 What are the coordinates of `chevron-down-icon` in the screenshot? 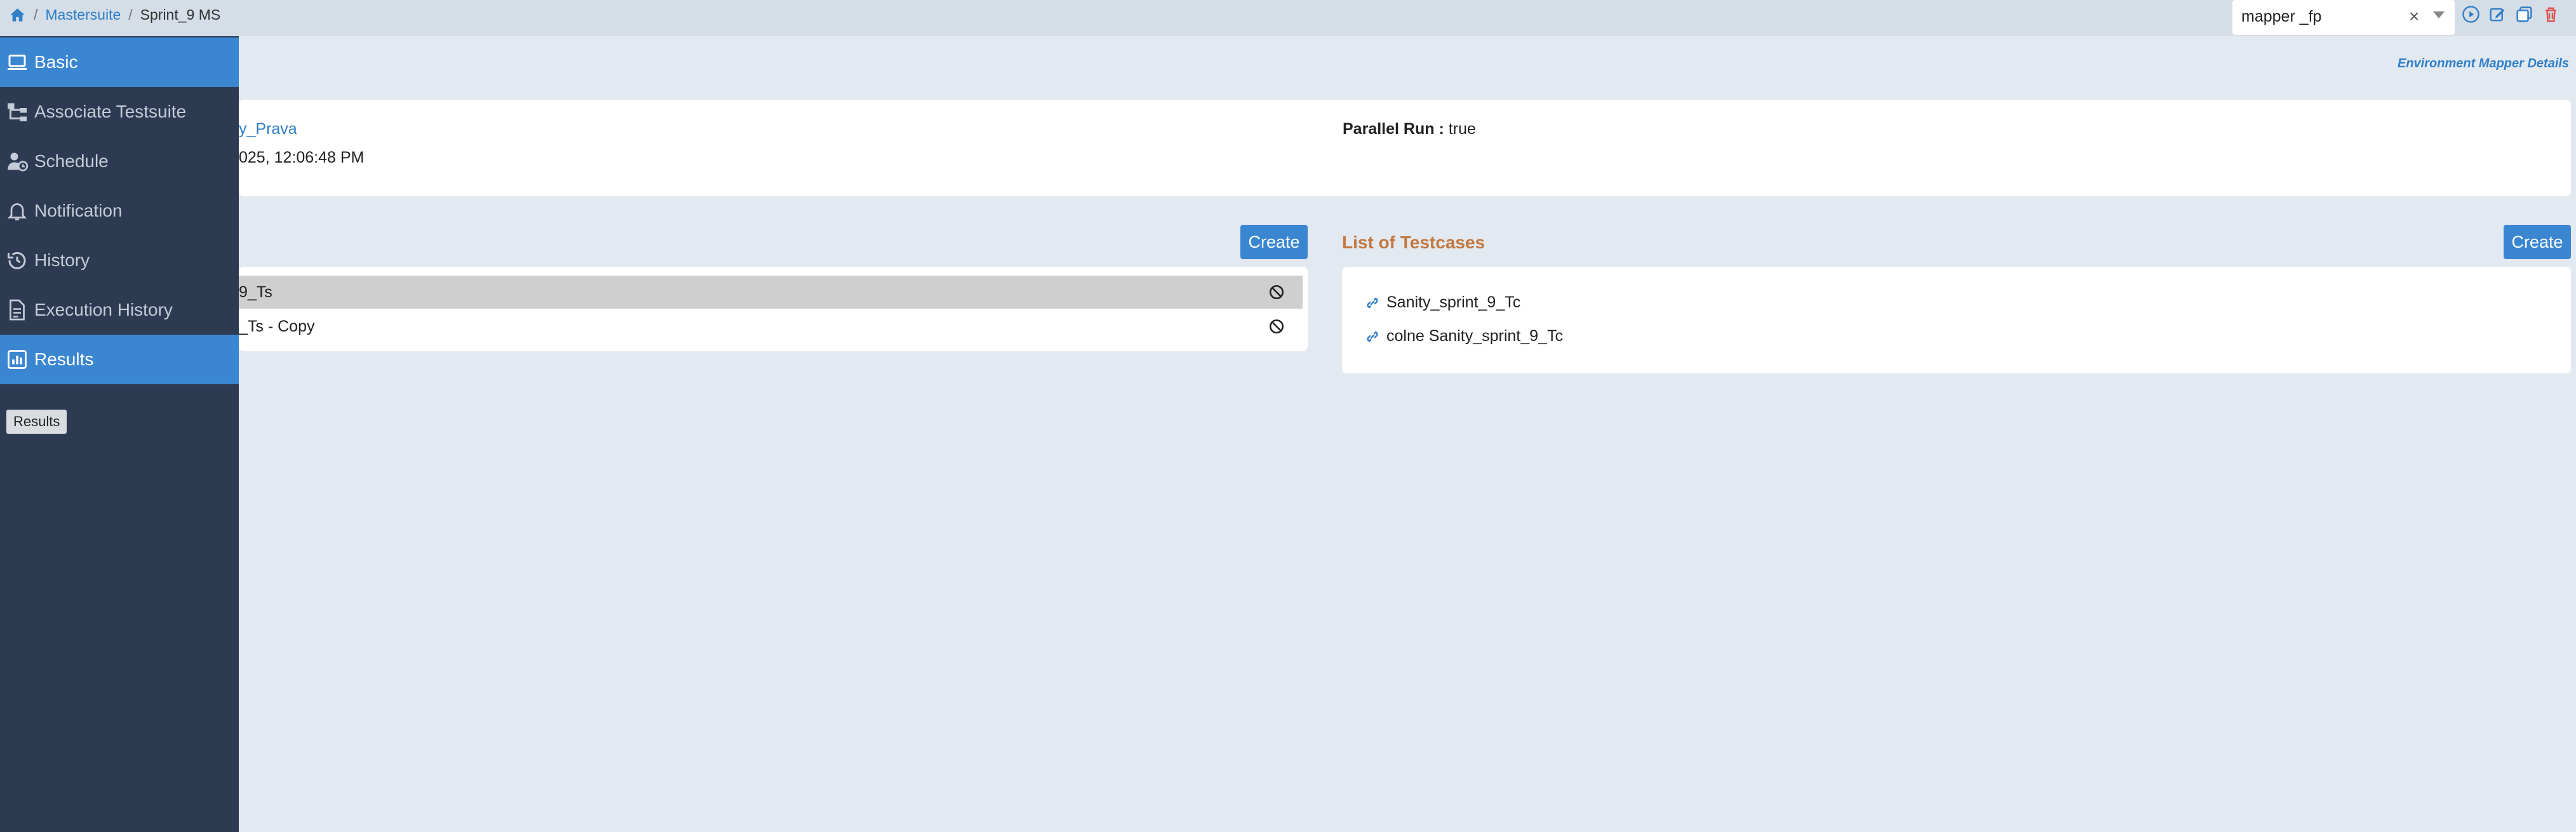 It's located at (2439, 14).